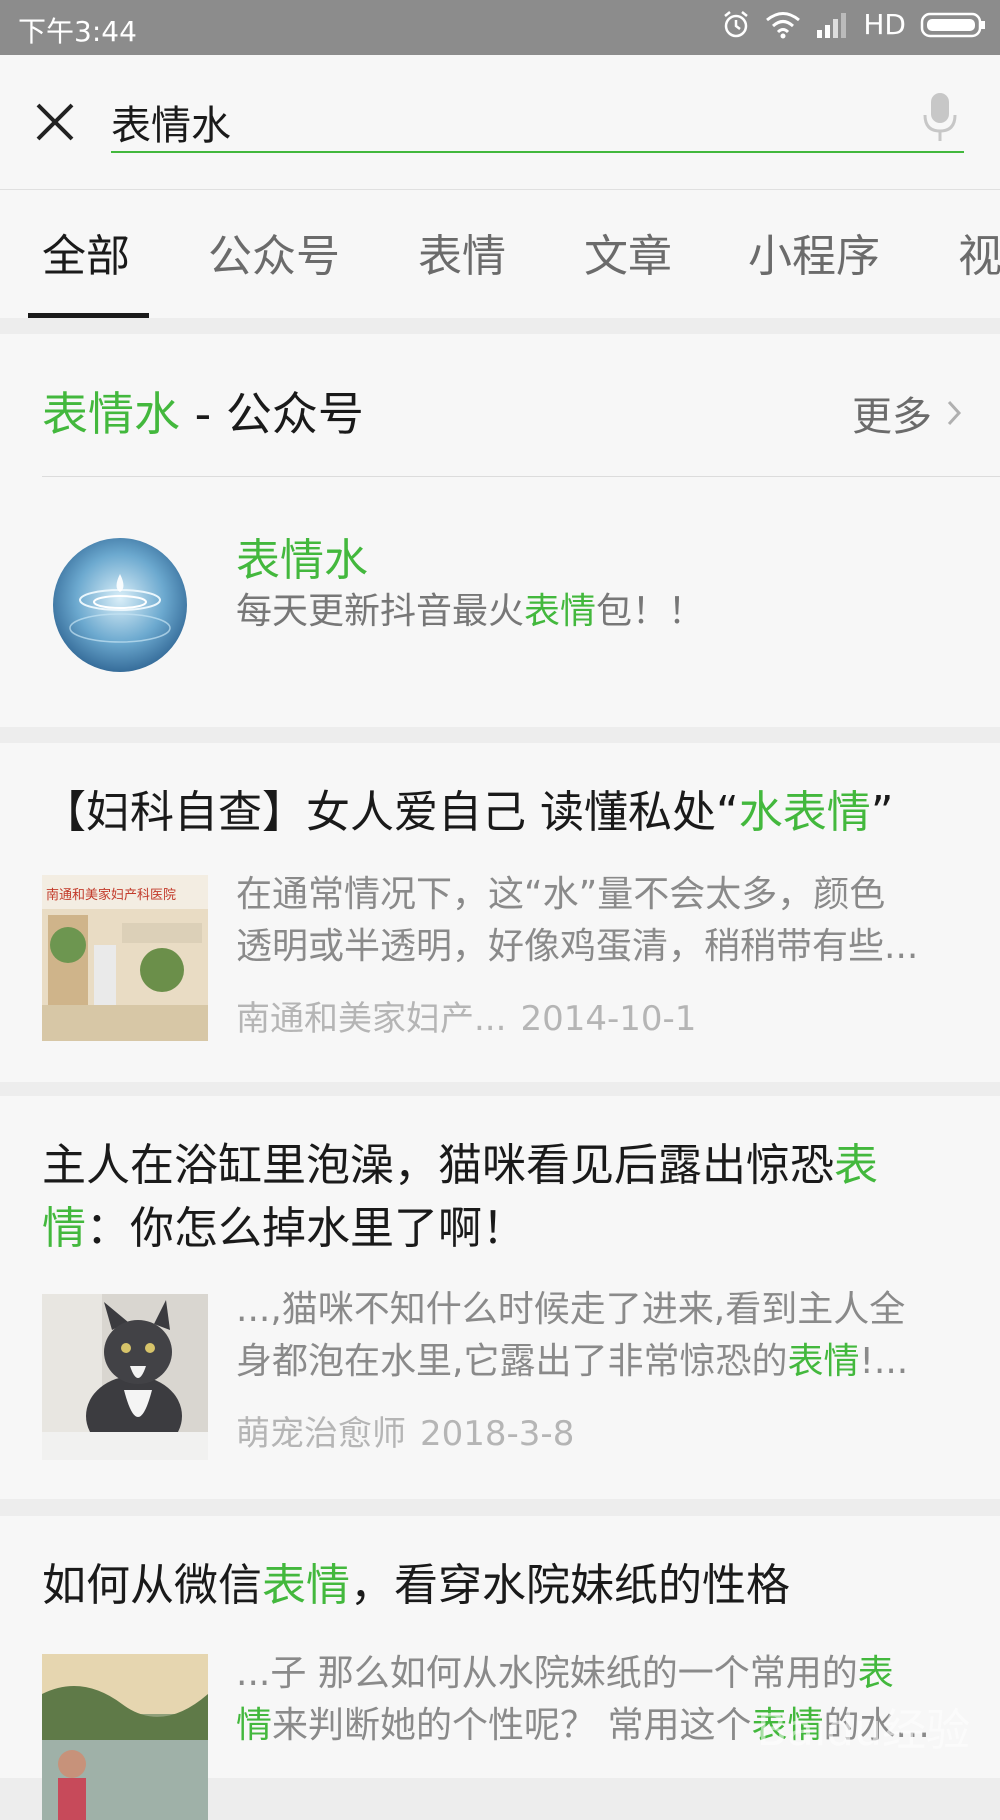  I want to click on close-icon, so click(55, 122).